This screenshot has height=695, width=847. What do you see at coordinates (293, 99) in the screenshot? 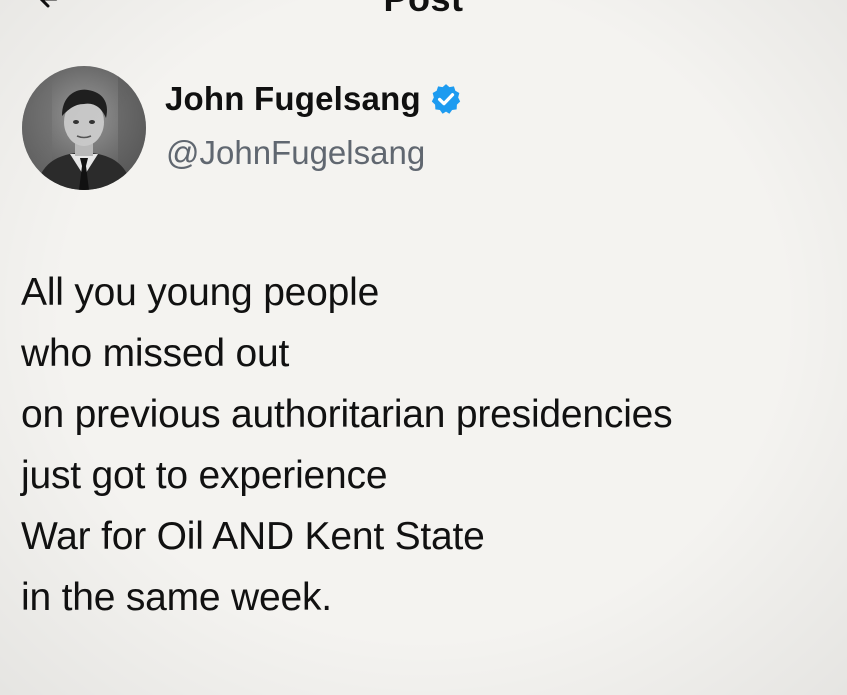
I see `author-display-name: John Fugelsang` at bounding box center [293, 99].